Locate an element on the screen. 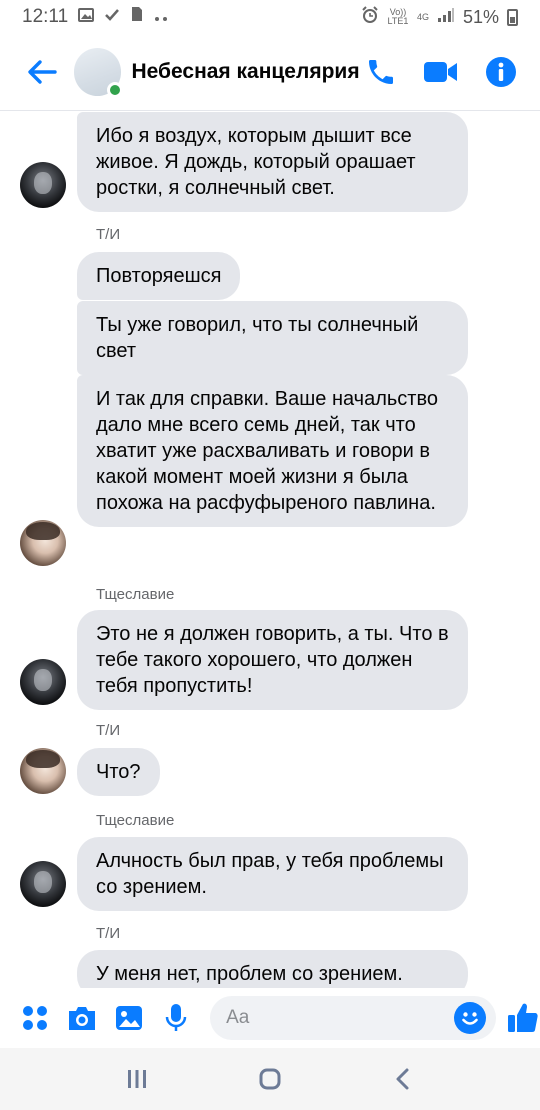  check-icon is located at coordinates (112, 17).